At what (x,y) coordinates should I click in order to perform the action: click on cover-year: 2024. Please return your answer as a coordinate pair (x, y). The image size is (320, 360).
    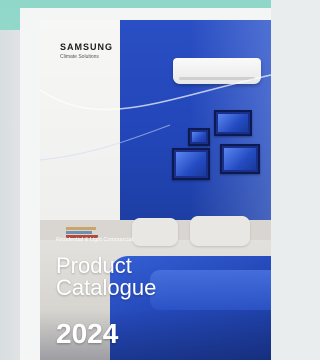
    Looking at the image, I should click on (87, 333).